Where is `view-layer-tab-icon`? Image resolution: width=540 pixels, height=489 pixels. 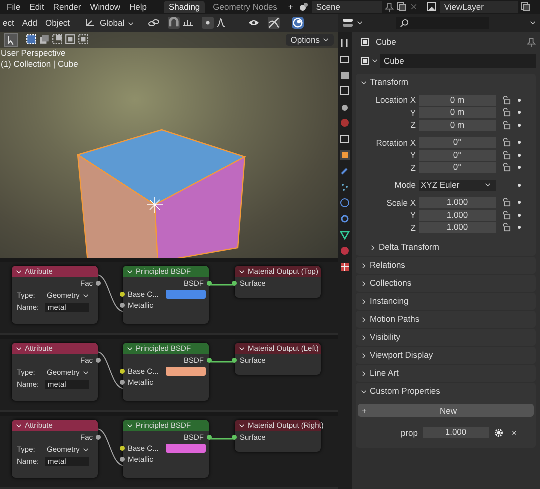 view-layer-tab-icon is located at coordinates (345, 91).